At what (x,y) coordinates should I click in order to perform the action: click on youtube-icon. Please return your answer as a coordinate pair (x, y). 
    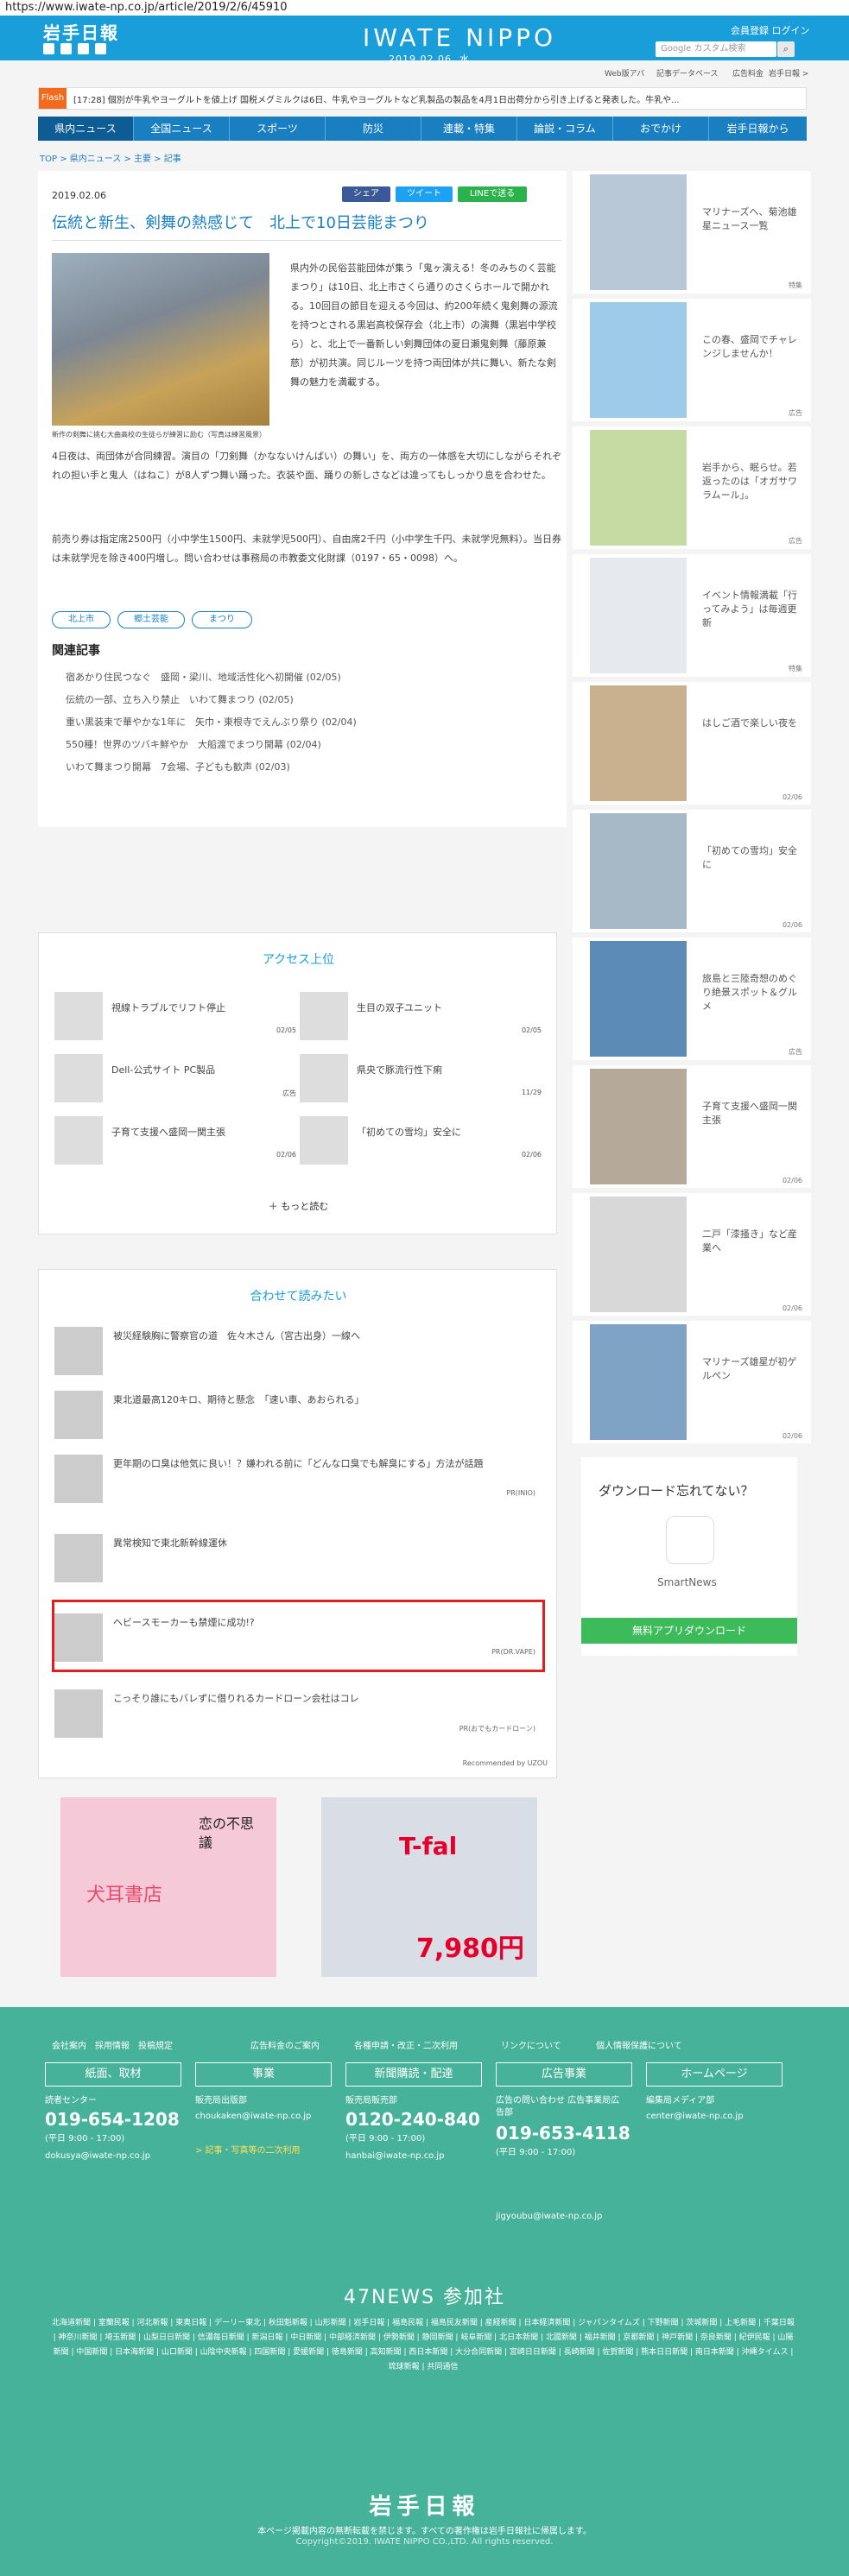
    Looking at the image, I should click on (83, 48).